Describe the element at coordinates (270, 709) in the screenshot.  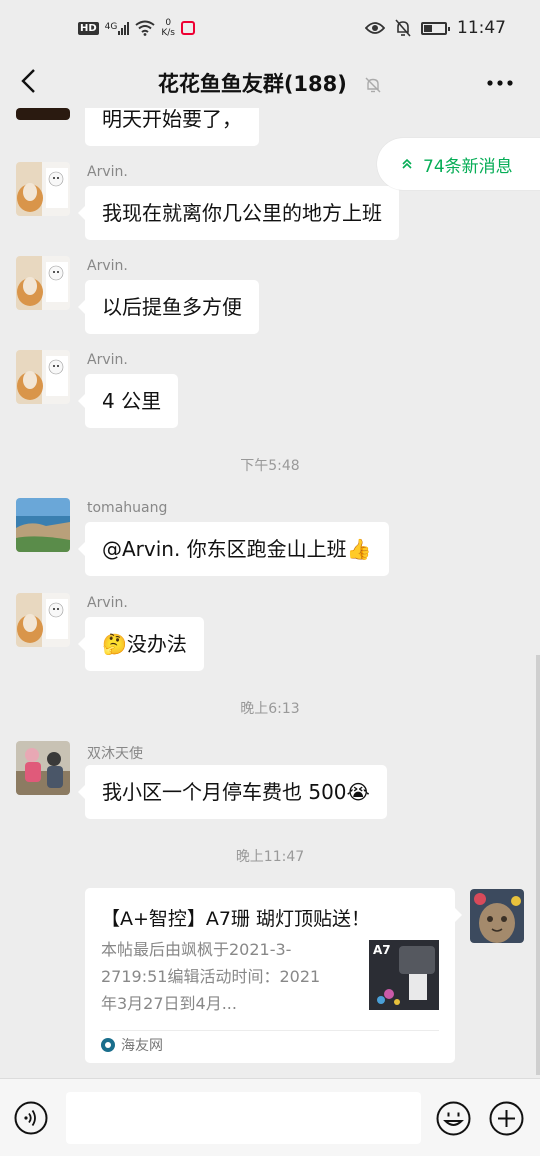
I see `timestamp: 晚上6:13` at that location.